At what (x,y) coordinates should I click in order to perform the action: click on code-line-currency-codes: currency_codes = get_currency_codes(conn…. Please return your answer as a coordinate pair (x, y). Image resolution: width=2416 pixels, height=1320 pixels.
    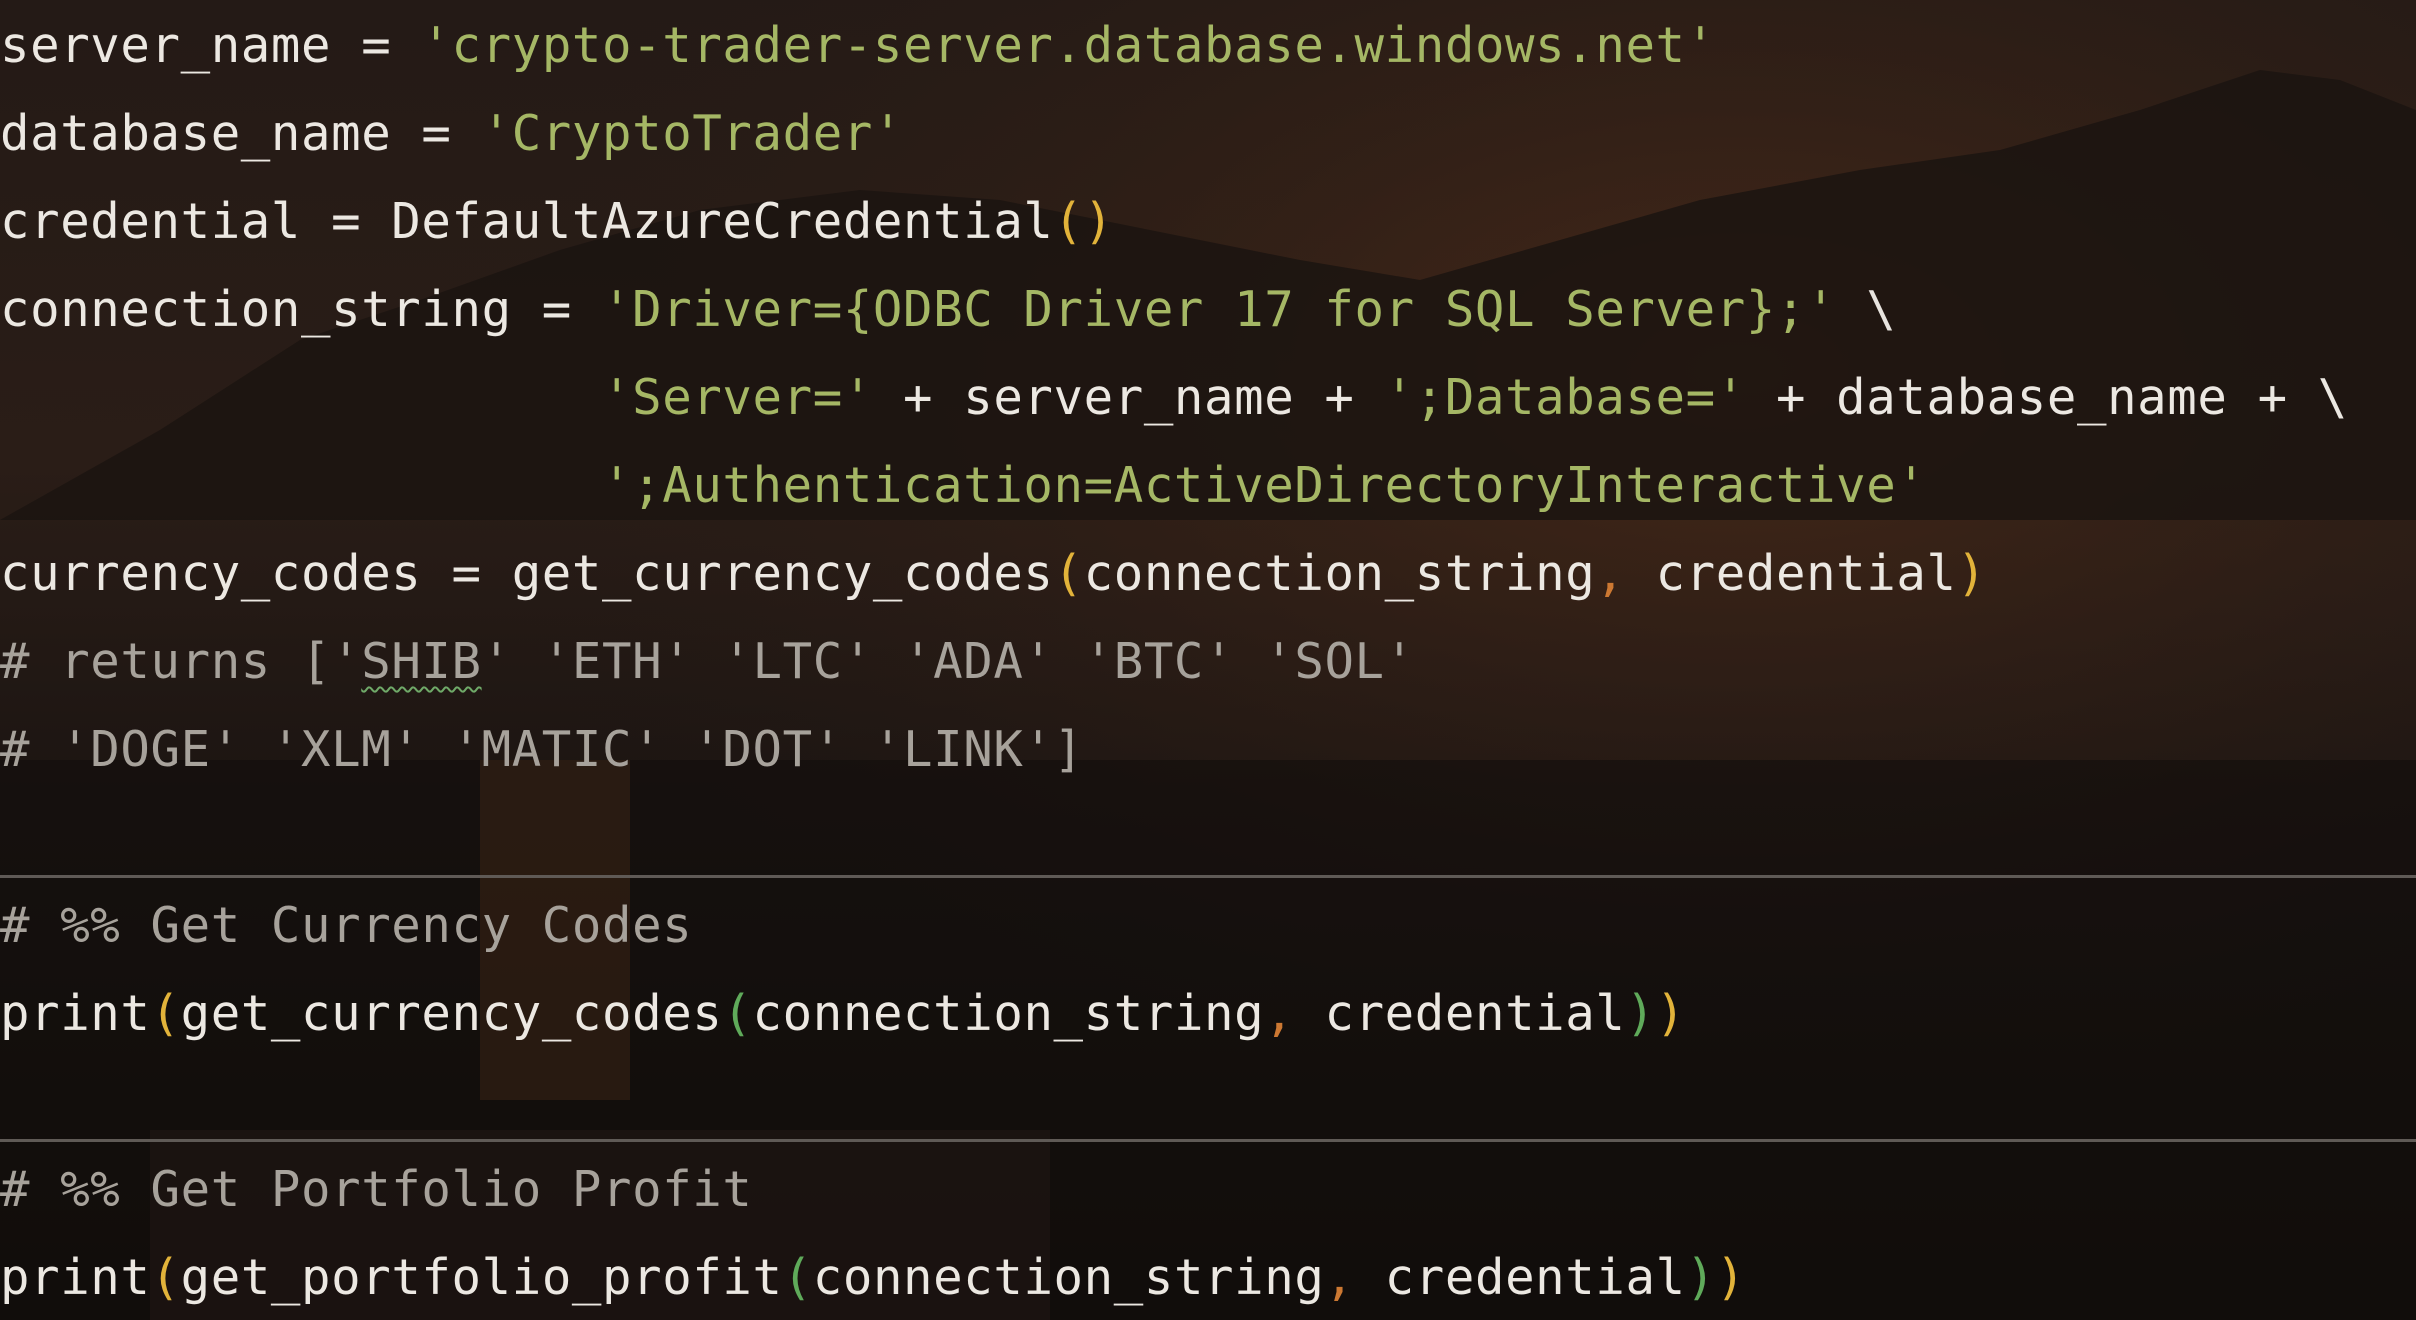
    Looking at the image, I should click on (993, 574).